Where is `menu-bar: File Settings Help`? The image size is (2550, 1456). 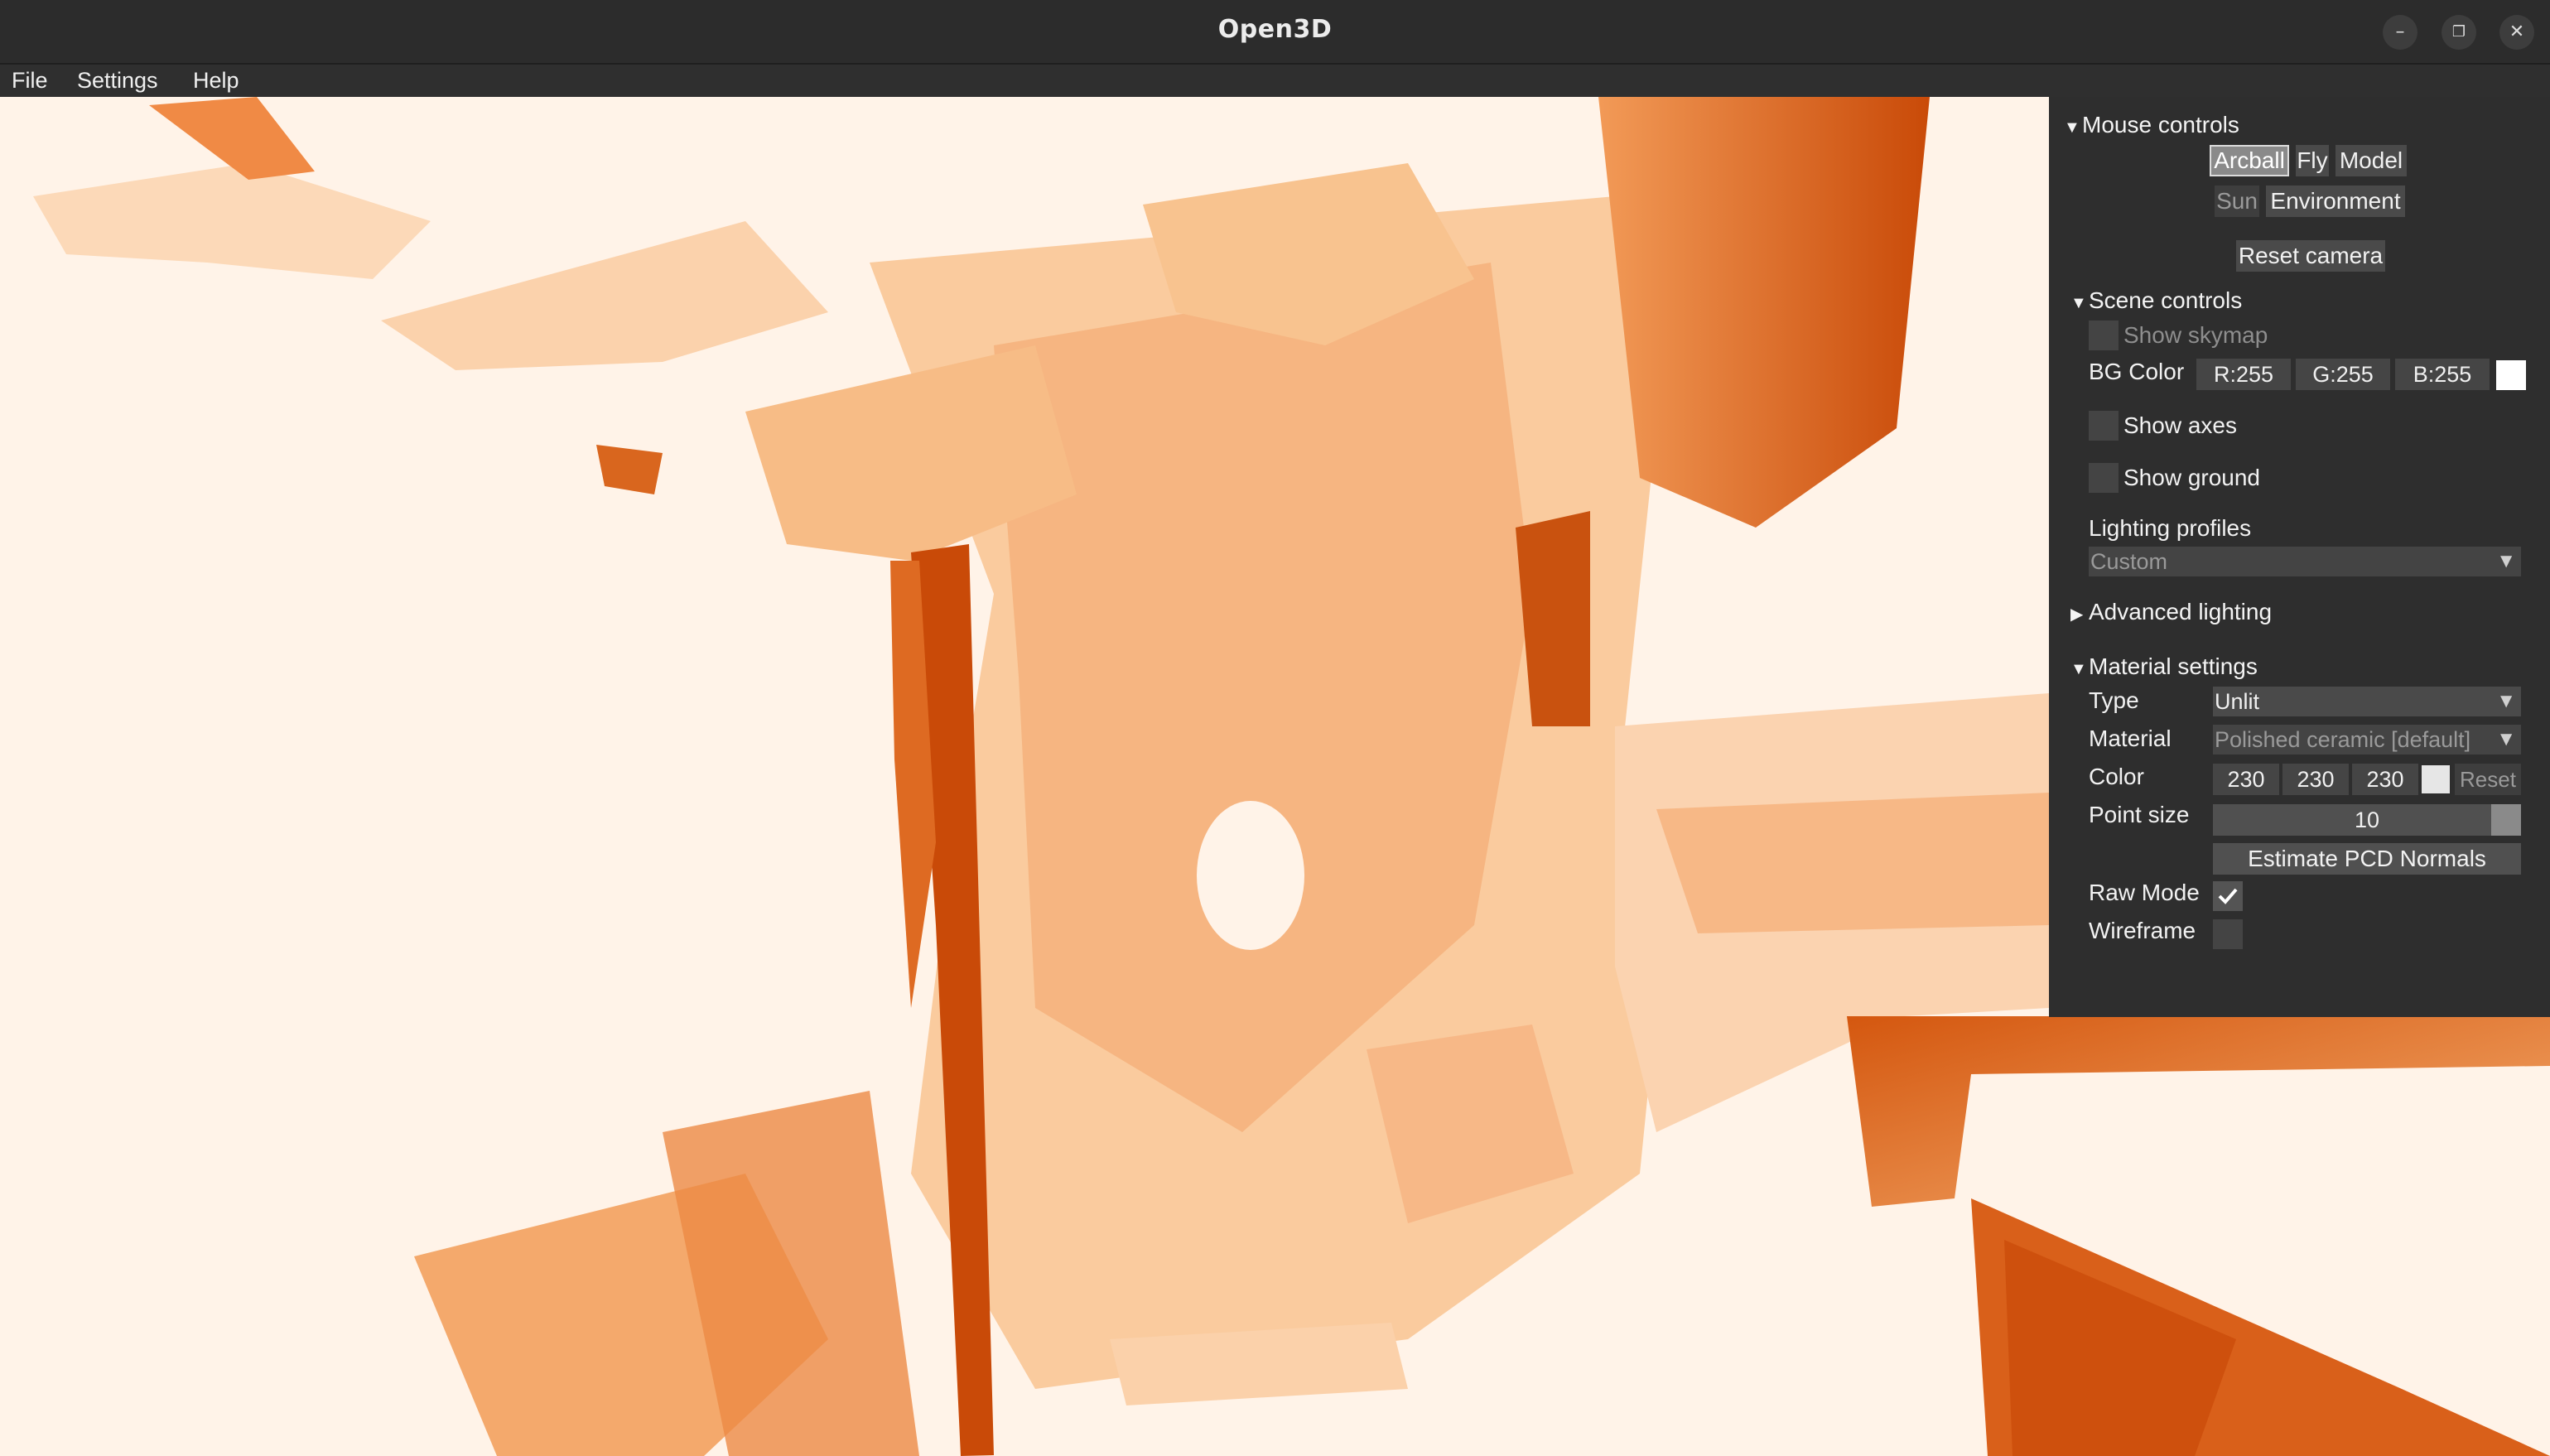 menu-bar: File Settings Help is located at coordinates (1275, 81).